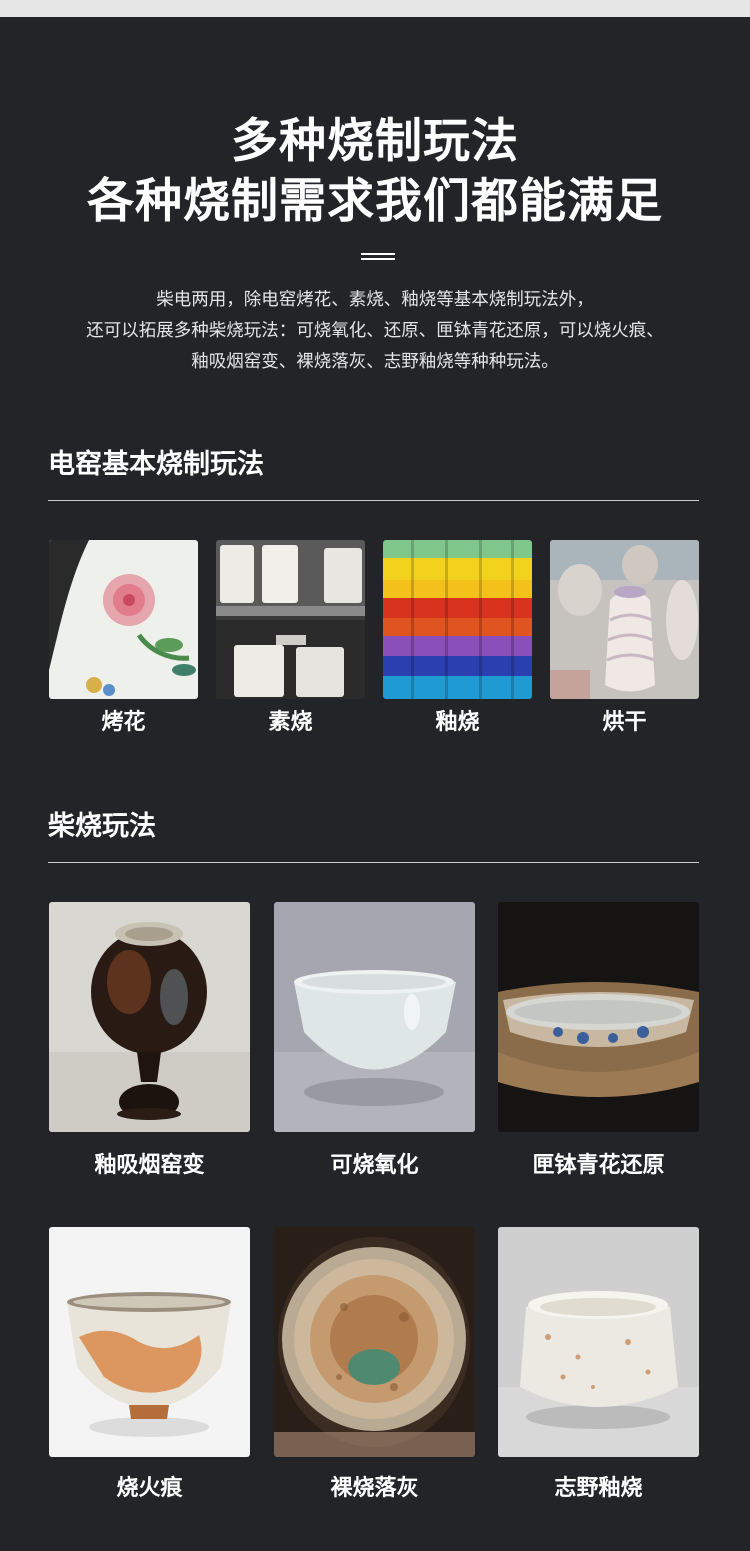 The height and width of the screenshot is (1551, 750). I want to click on caption-wood-4: 烧火痕, so click(149, 1488).